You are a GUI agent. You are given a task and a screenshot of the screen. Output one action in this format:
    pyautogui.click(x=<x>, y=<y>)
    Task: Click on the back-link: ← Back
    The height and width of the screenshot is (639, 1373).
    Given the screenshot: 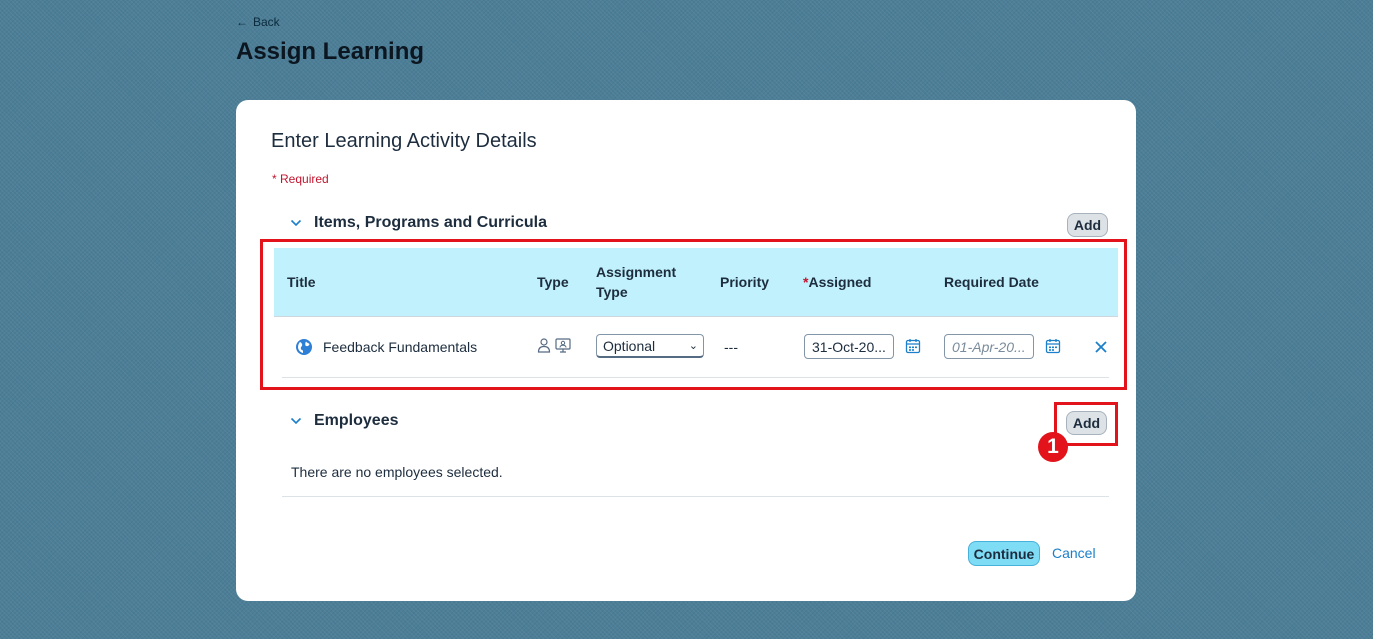 What is the action you would take?
    pyautogui.click(x=258, y=22)
    